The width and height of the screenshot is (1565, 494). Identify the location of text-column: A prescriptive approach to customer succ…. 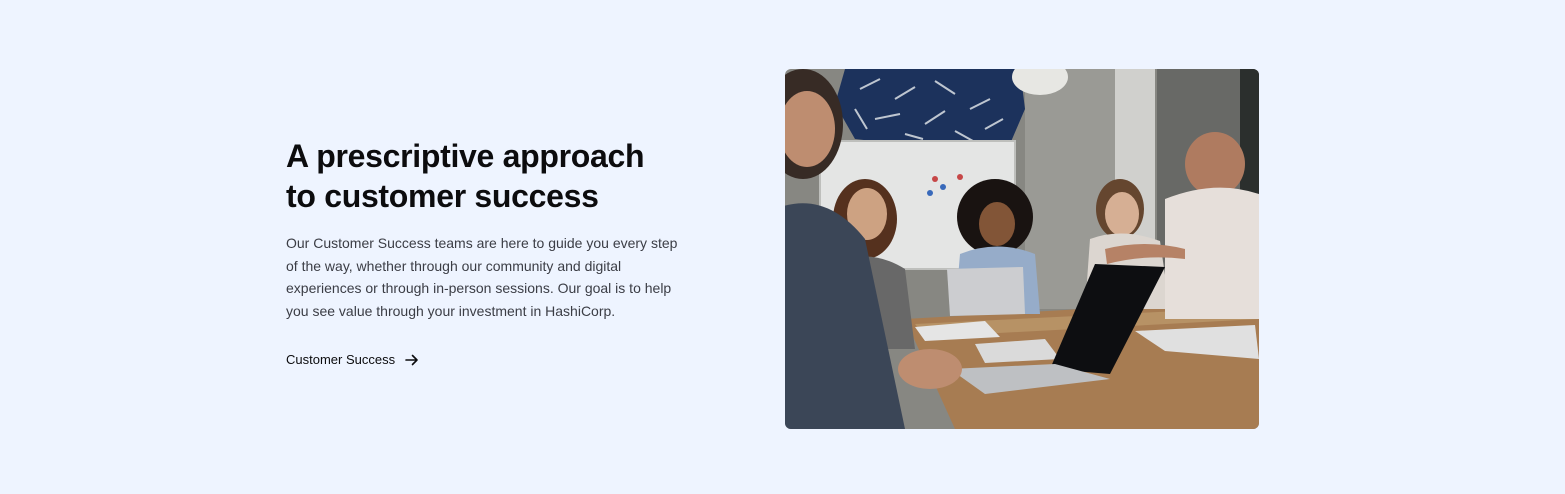
(486, 252).